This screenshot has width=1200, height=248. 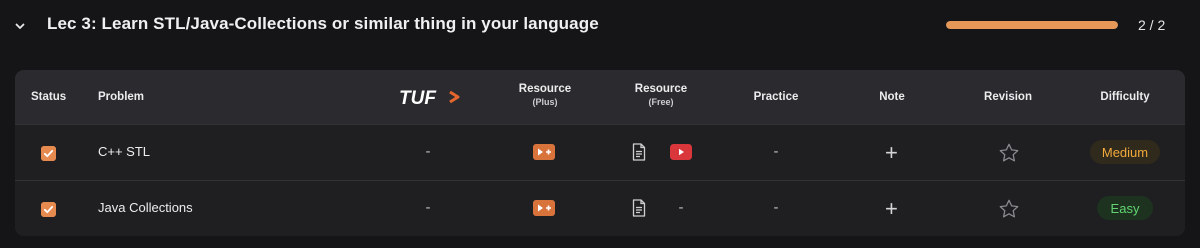 I want to click on header-difficulty: Difficulty, so click(x=1125, y=97).